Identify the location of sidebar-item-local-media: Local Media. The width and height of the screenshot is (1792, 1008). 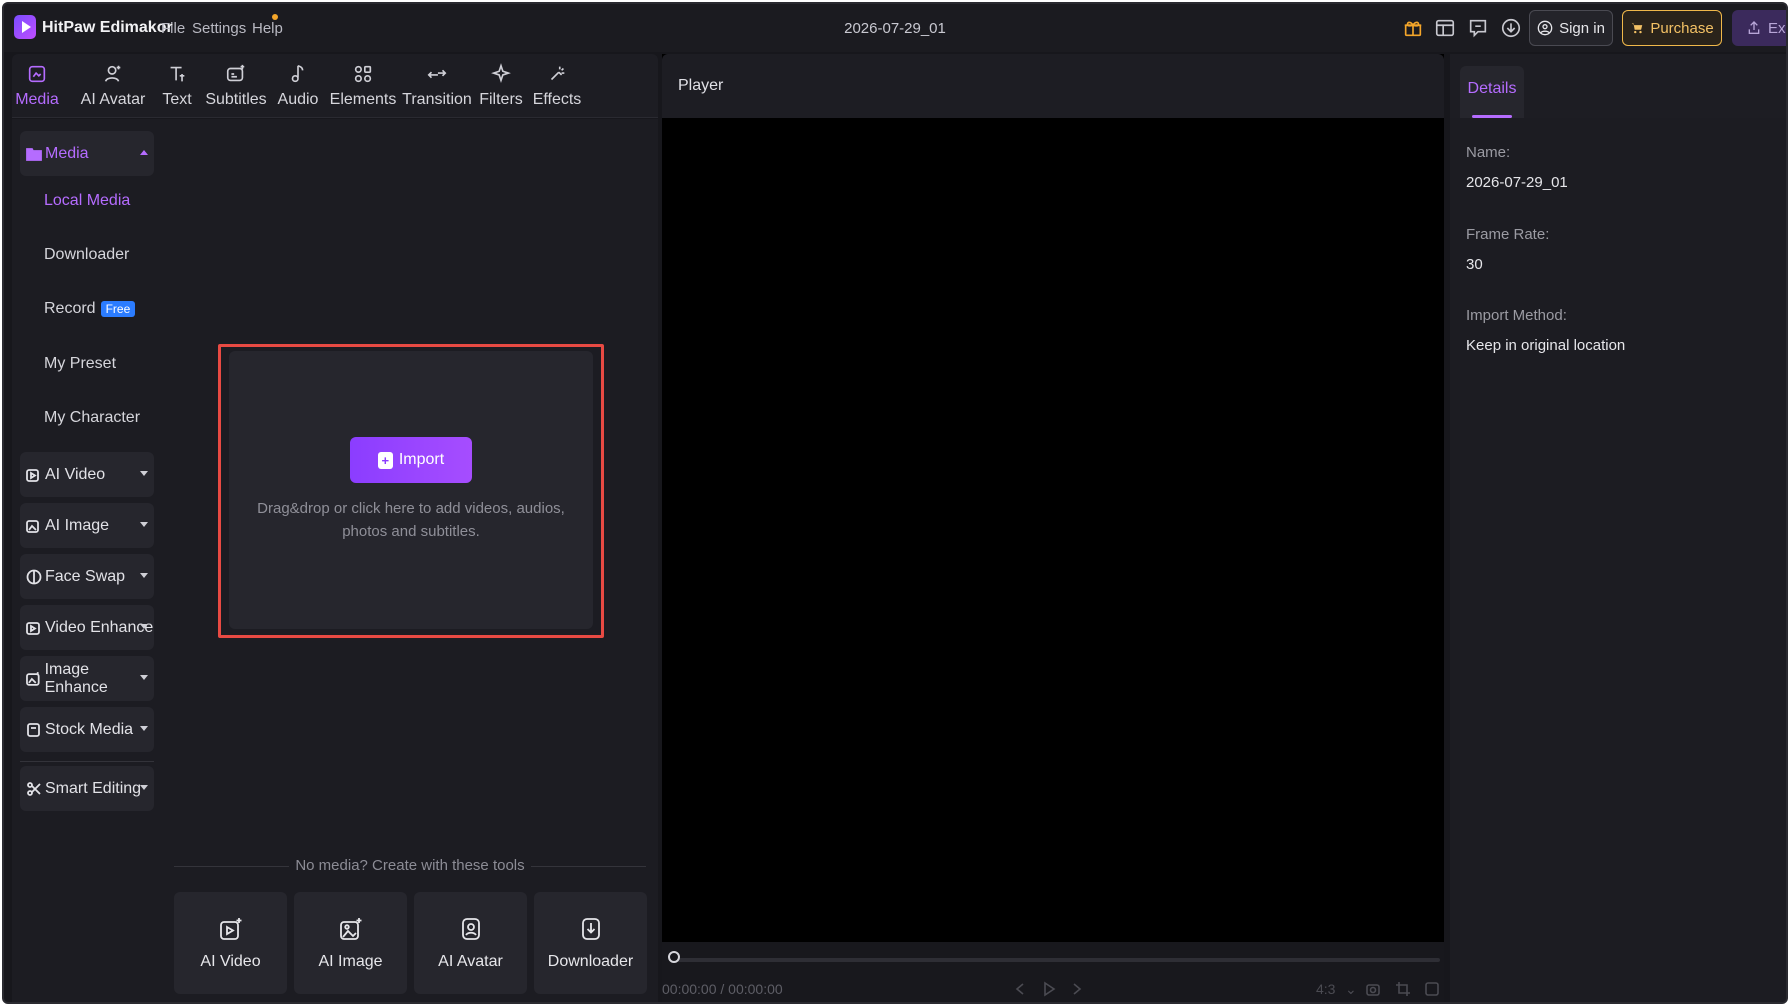
(87, 201).